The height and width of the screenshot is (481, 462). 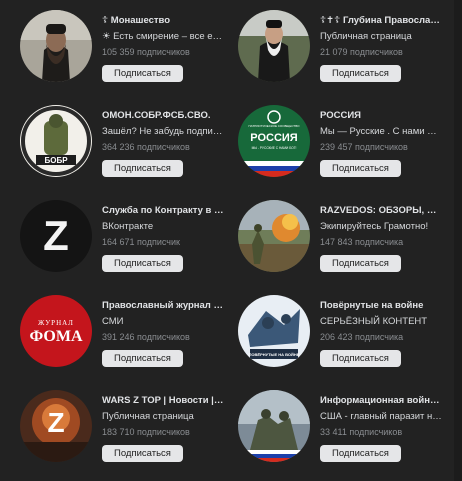 I want to click on group-followers: 33 411 подписчиков, so click(x=361, y=432).